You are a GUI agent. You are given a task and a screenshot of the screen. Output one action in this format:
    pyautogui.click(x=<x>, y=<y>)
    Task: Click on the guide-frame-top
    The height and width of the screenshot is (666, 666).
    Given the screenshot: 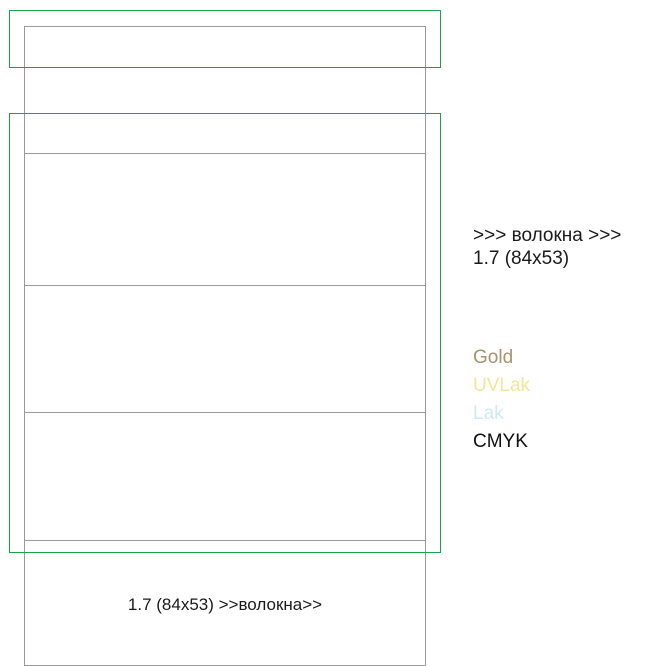 What is the action you would take?
    pyautogui.click(x=225, y=39)
    